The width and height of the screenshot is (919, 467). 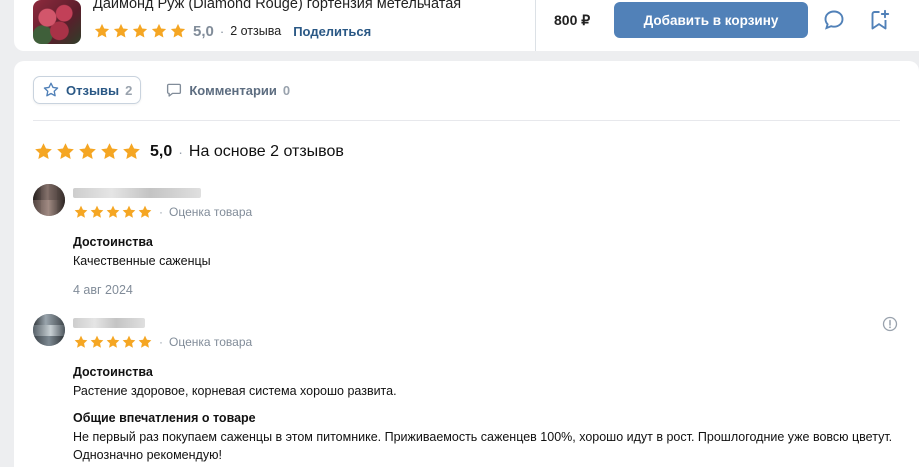 I want to click on product-stars, so click(x=140, y=31).